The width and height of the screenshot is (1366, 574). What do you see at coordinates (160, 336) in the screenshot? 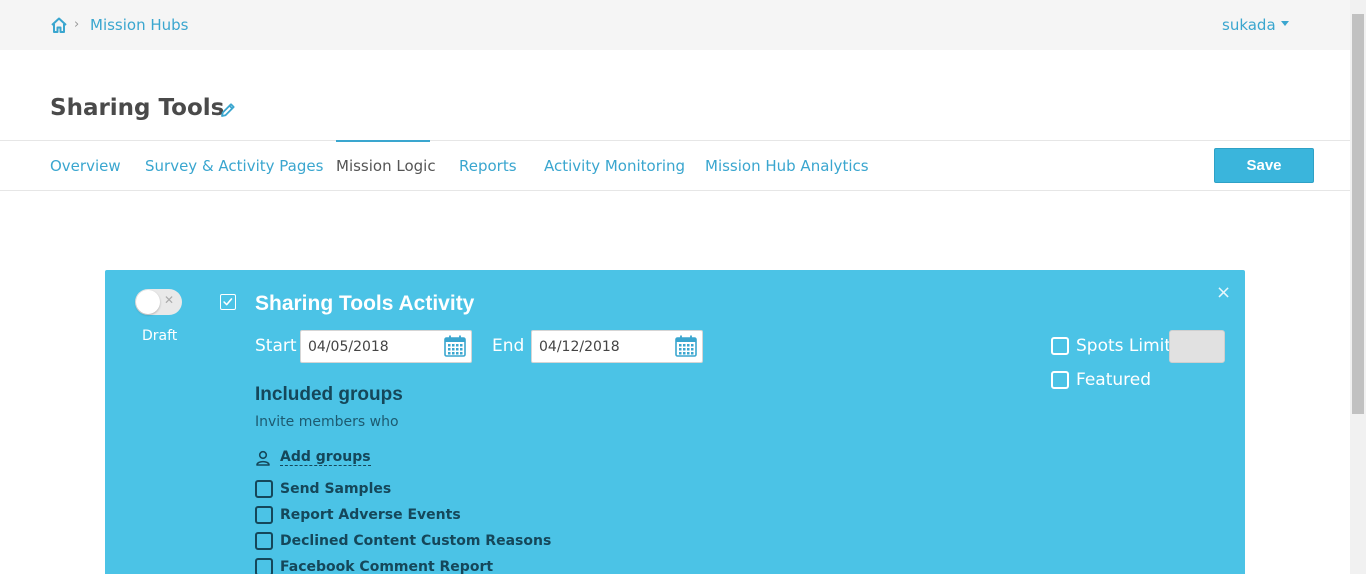
I see `draft-label: Draft` at bounding box center [160, 336].